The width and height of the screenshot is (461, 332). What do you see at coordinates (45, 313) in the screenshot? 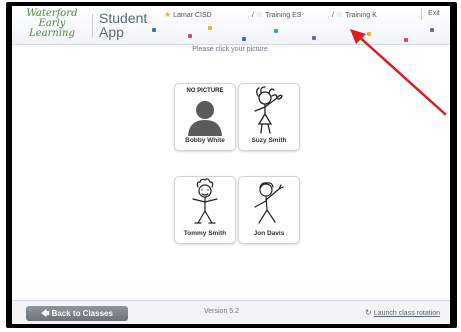
I see `arrow-left-icon: 🡄` at bounding box center [45, 313].